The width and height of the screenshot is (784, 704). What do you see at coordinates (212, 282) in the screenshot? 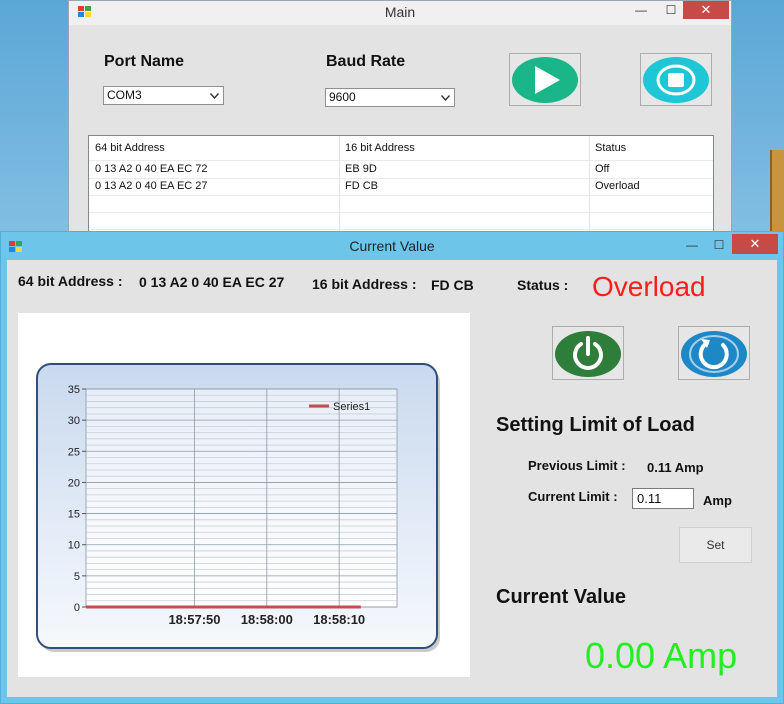
I see `addr64-value: 0 13 A2 0 40 EA EC 27` at bounding box center [212, 282].